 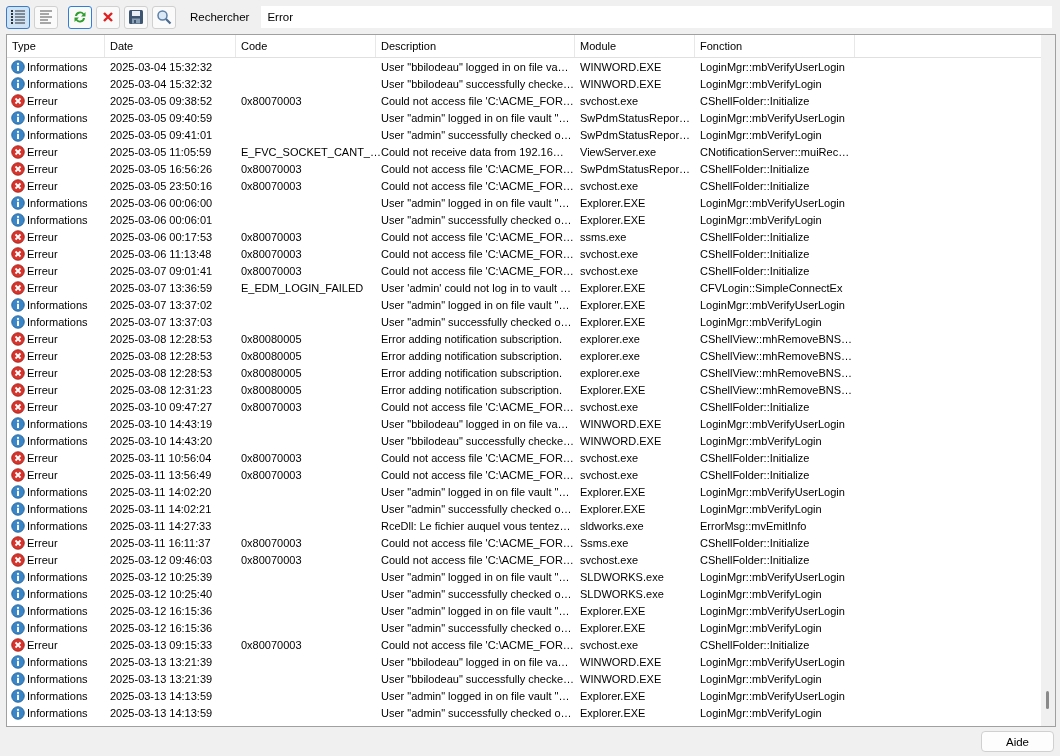 What do you see at coordinates (164, 17) in the screenshot?
I see `search-button` at bounding box center [164, 17].